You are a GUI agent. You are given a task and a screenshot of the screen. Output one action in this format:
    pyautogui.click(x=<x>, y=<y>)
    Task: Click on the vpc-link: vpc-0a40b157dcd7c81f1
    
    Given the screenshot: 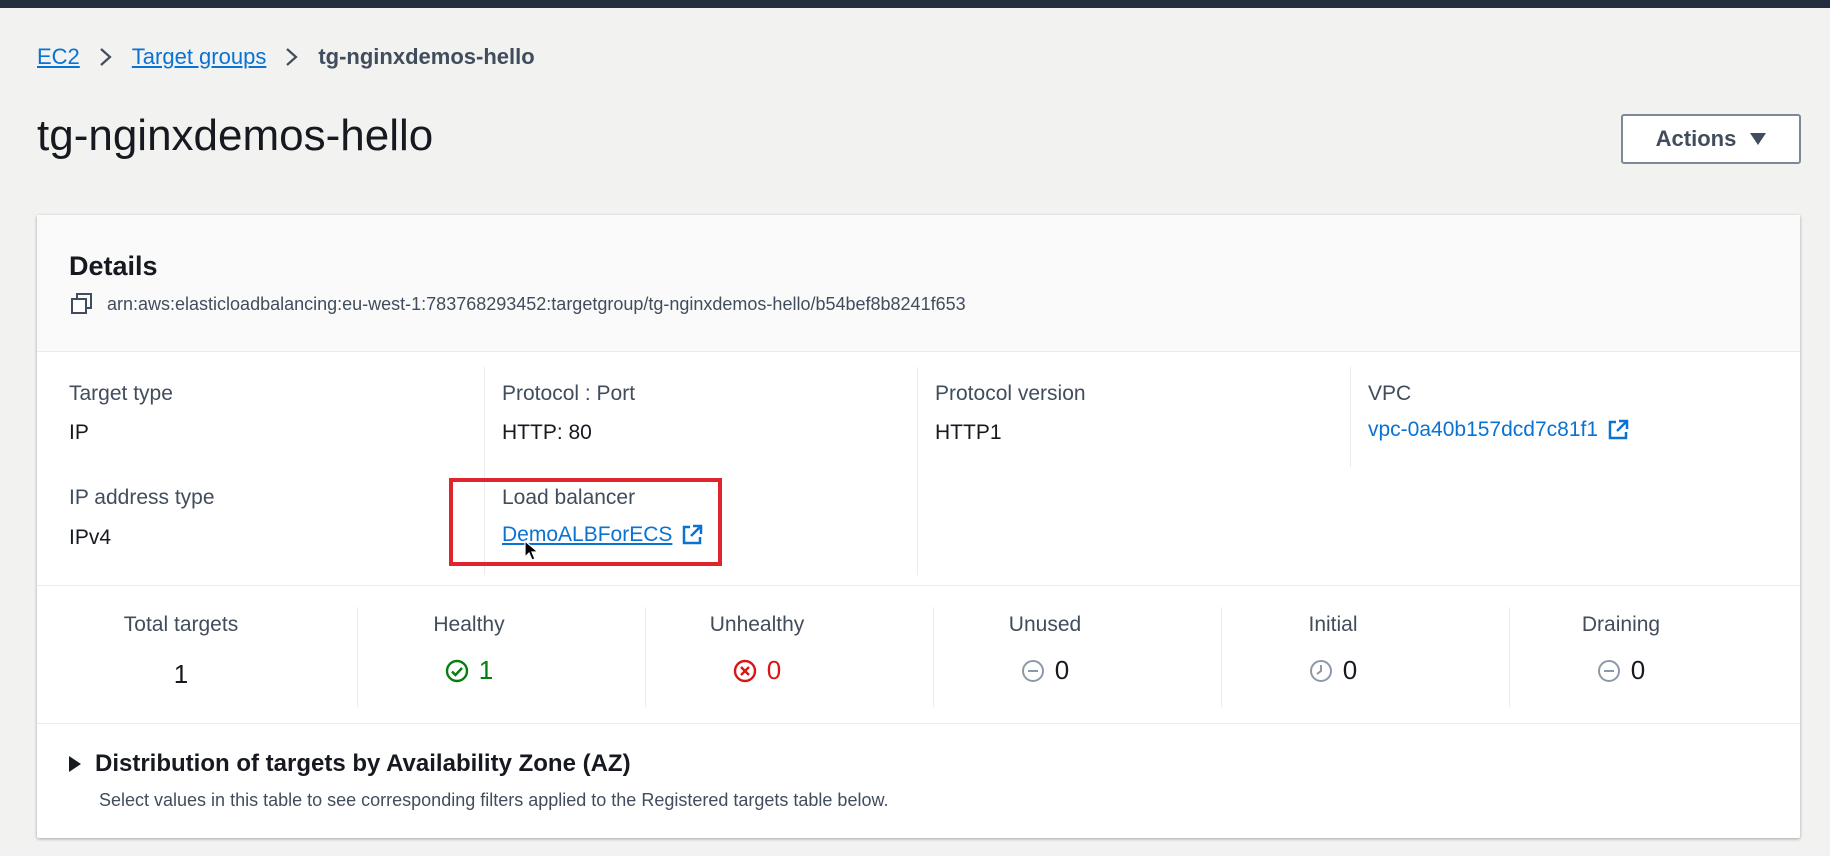 What is the action you would take?
    pyautogui.click(x=1499, y=430)
    